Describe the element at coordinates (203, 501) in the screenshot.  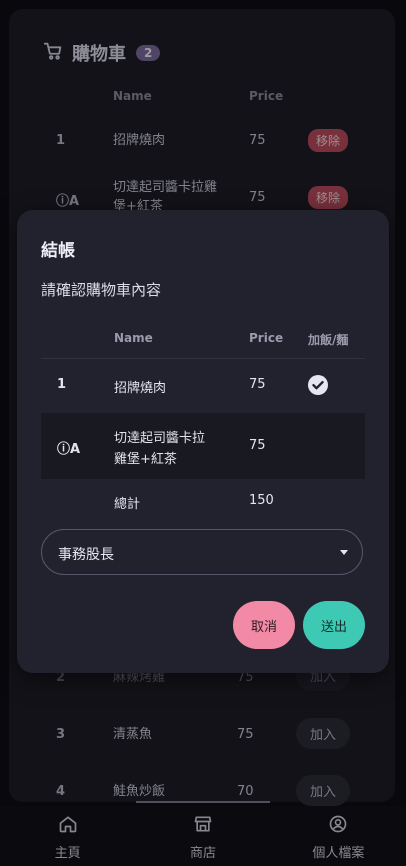
I see `total-row: 總計 150` at that location.